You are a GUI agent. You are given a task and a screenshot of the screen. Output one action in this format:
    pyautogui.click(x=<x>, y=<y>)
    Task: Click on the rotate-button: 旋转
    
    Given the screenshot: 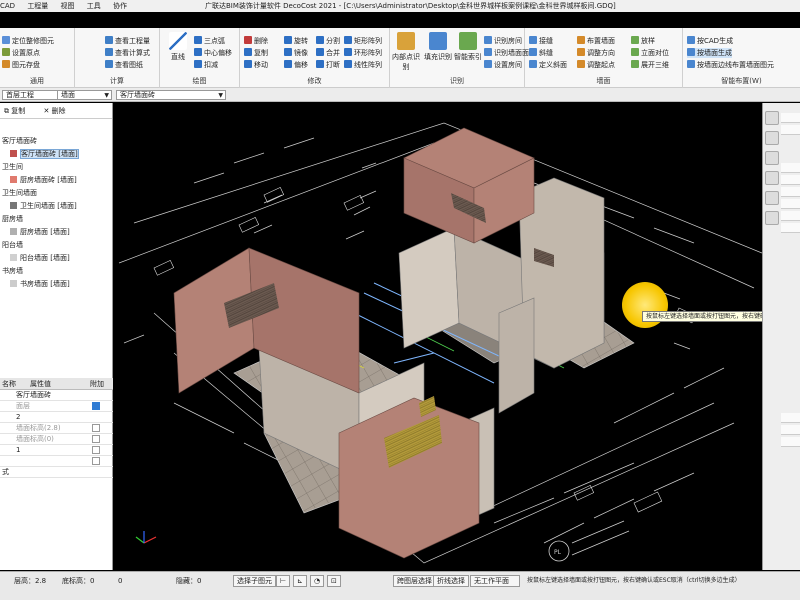 What is the action you would take?
    pyautogui.click(x=296, y=41)
    